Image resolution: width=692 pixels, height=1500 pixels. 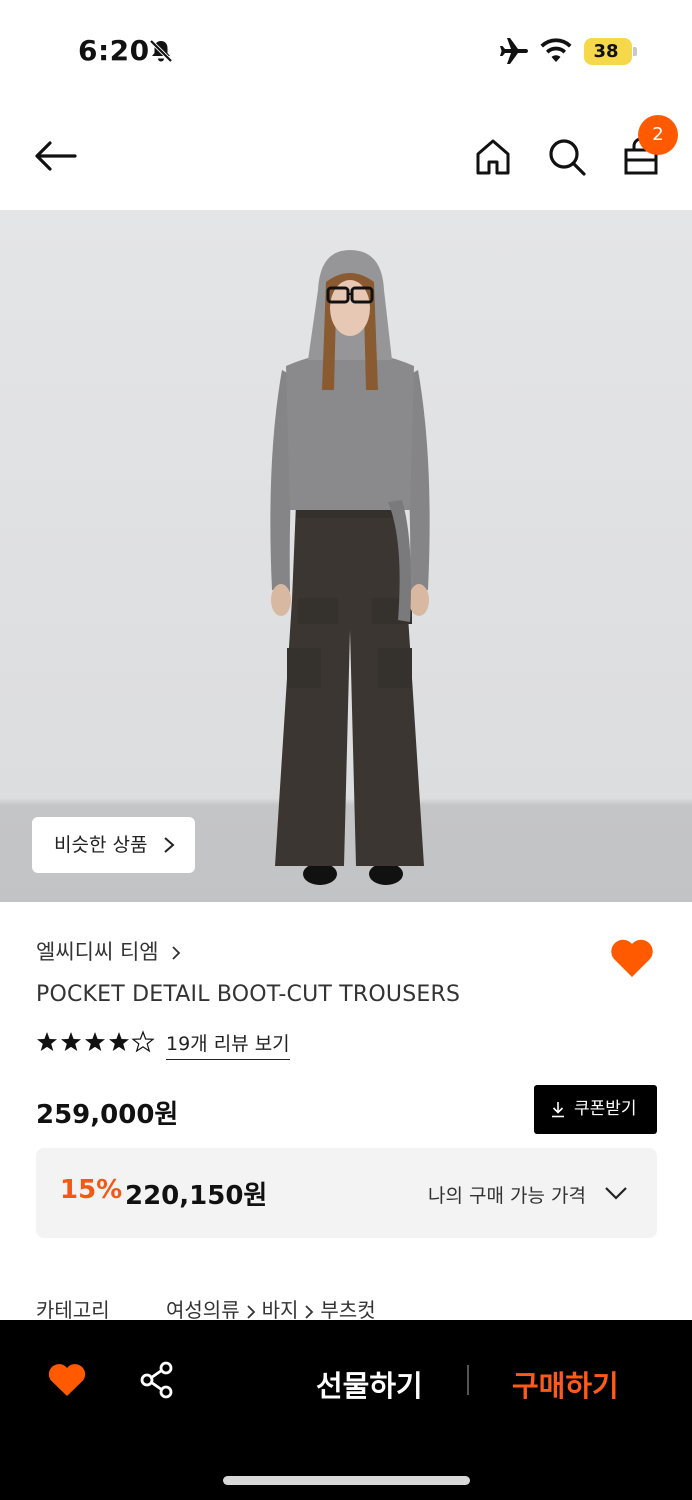 I want to click on my-price-box: 15% 220,150원 나의 구매 가능 가격, so click(x=346, y=1193).